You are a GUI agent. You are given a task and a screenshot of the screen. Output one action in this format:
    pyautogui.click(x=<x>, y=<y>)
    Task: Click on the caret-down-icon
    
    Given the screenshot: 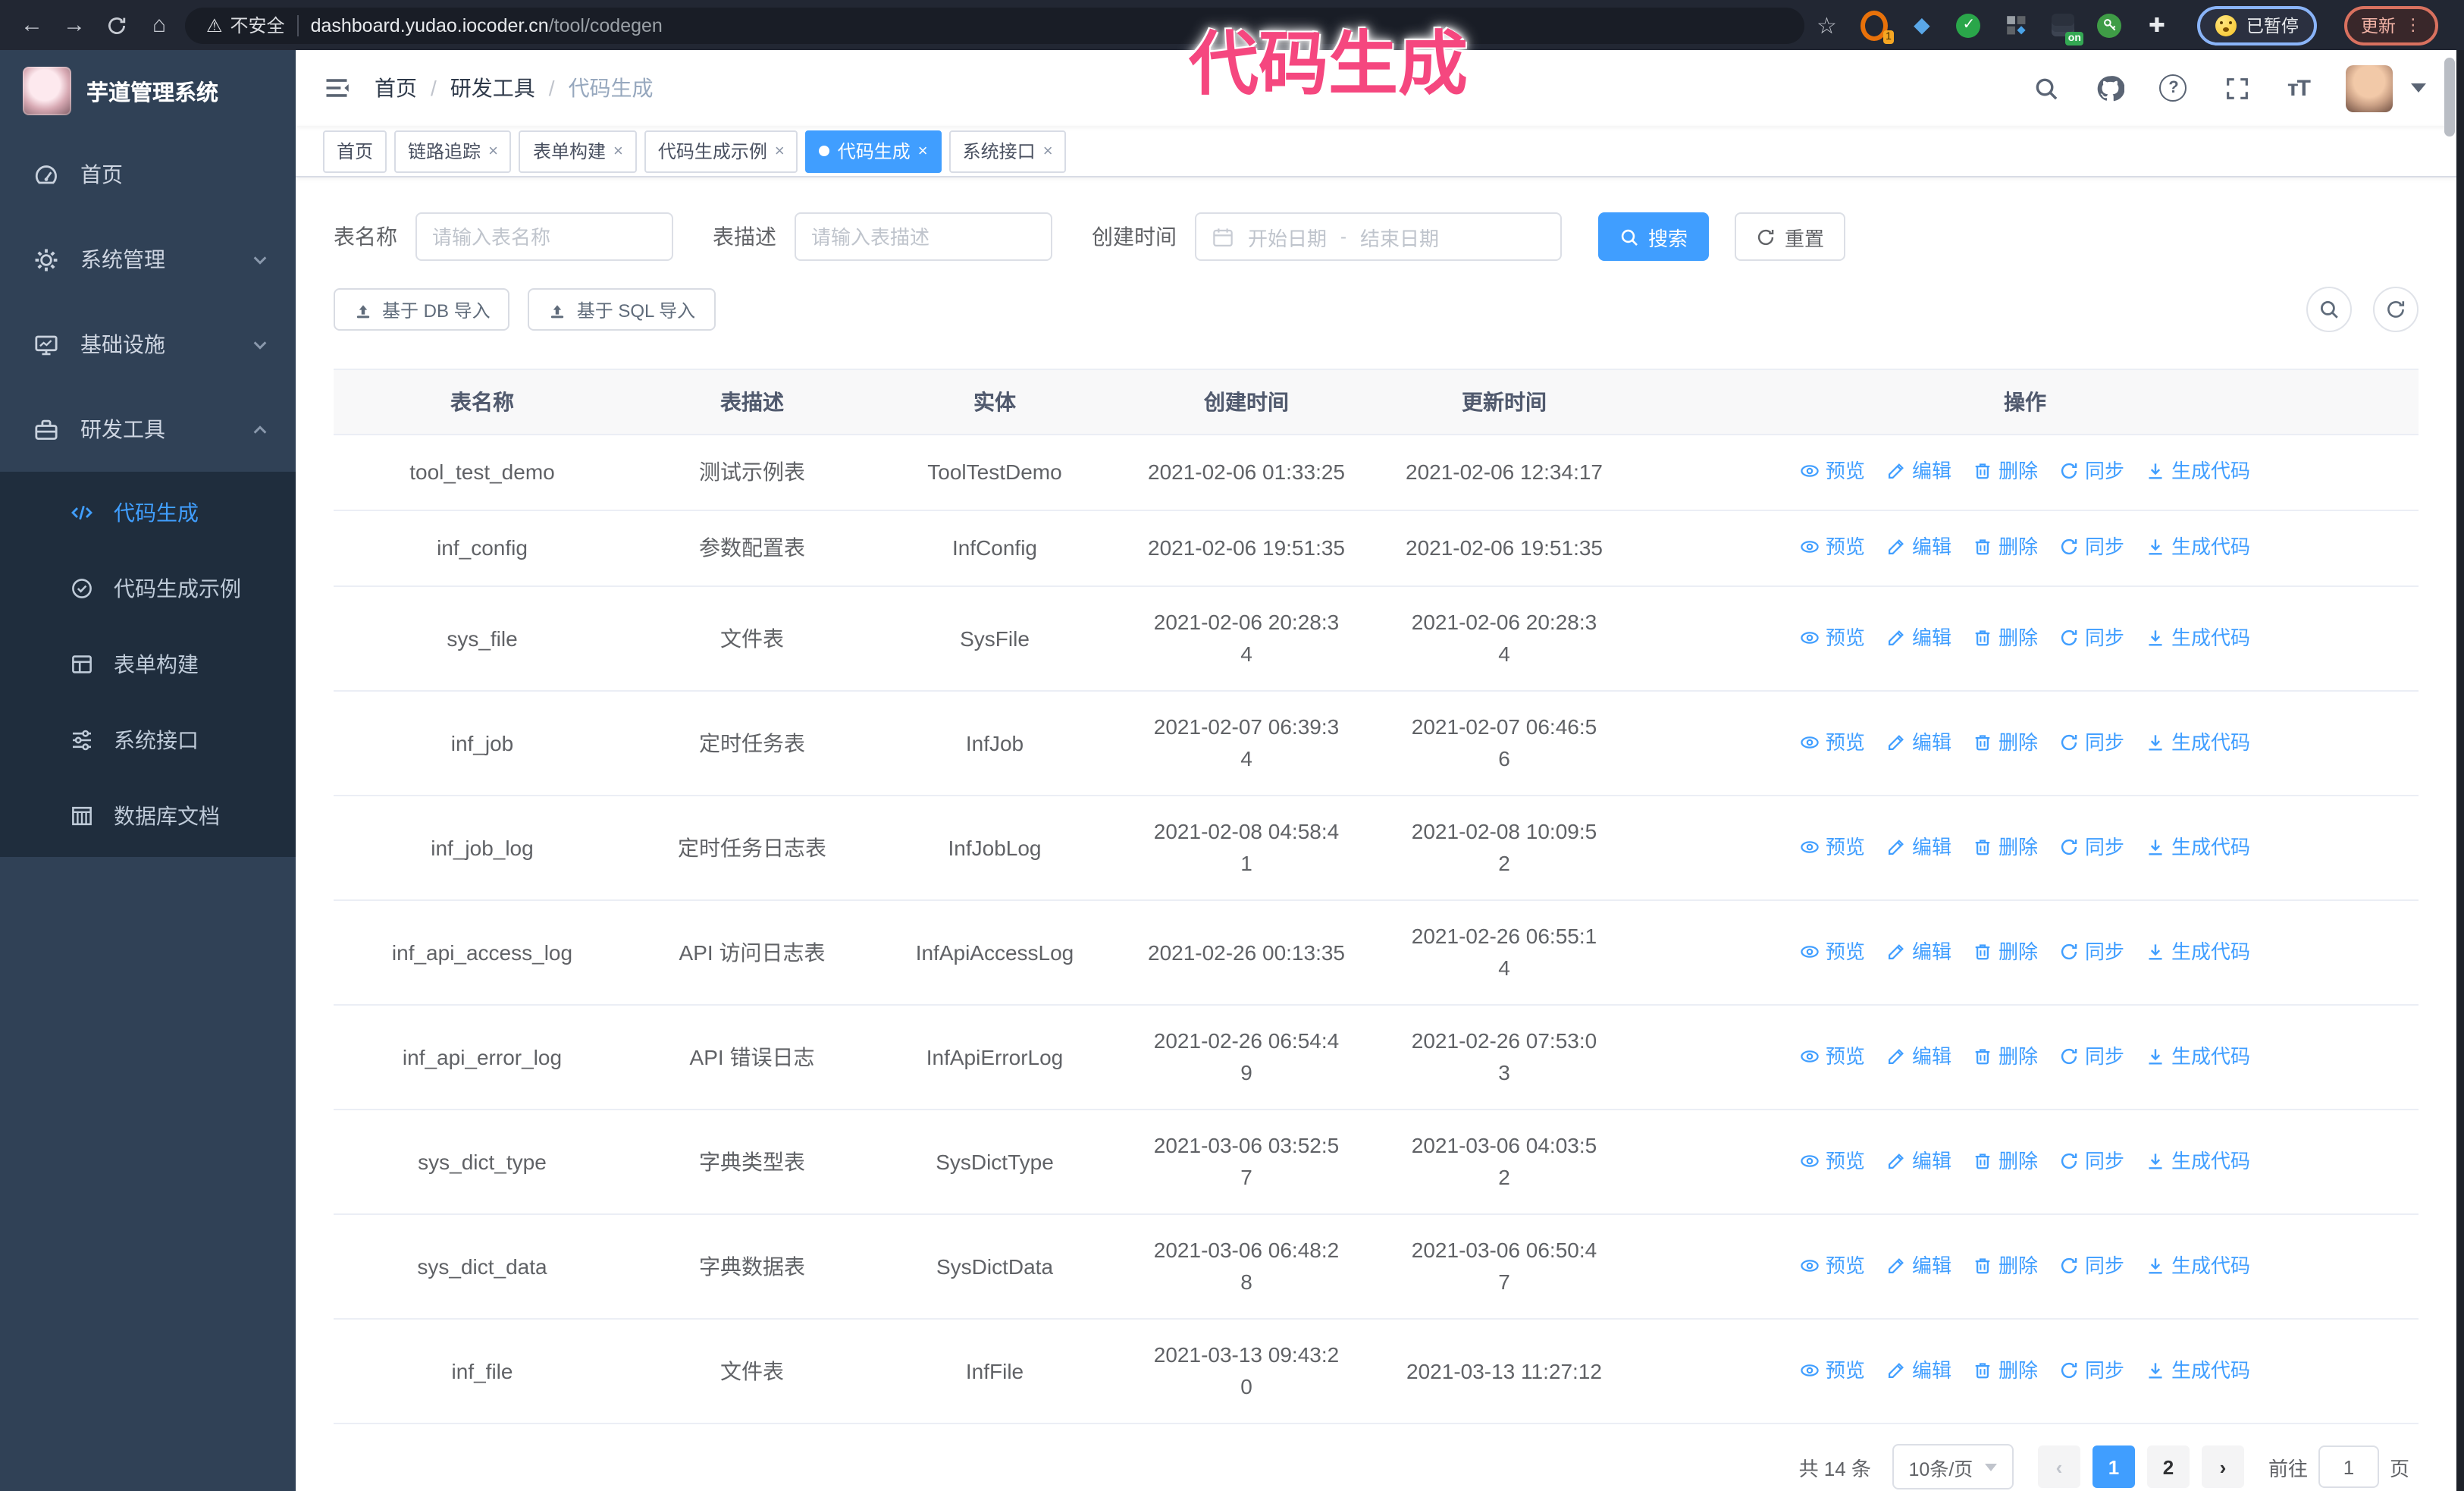 What is the action you would take?
    pyautogui.click(x=2418, y=88)
    